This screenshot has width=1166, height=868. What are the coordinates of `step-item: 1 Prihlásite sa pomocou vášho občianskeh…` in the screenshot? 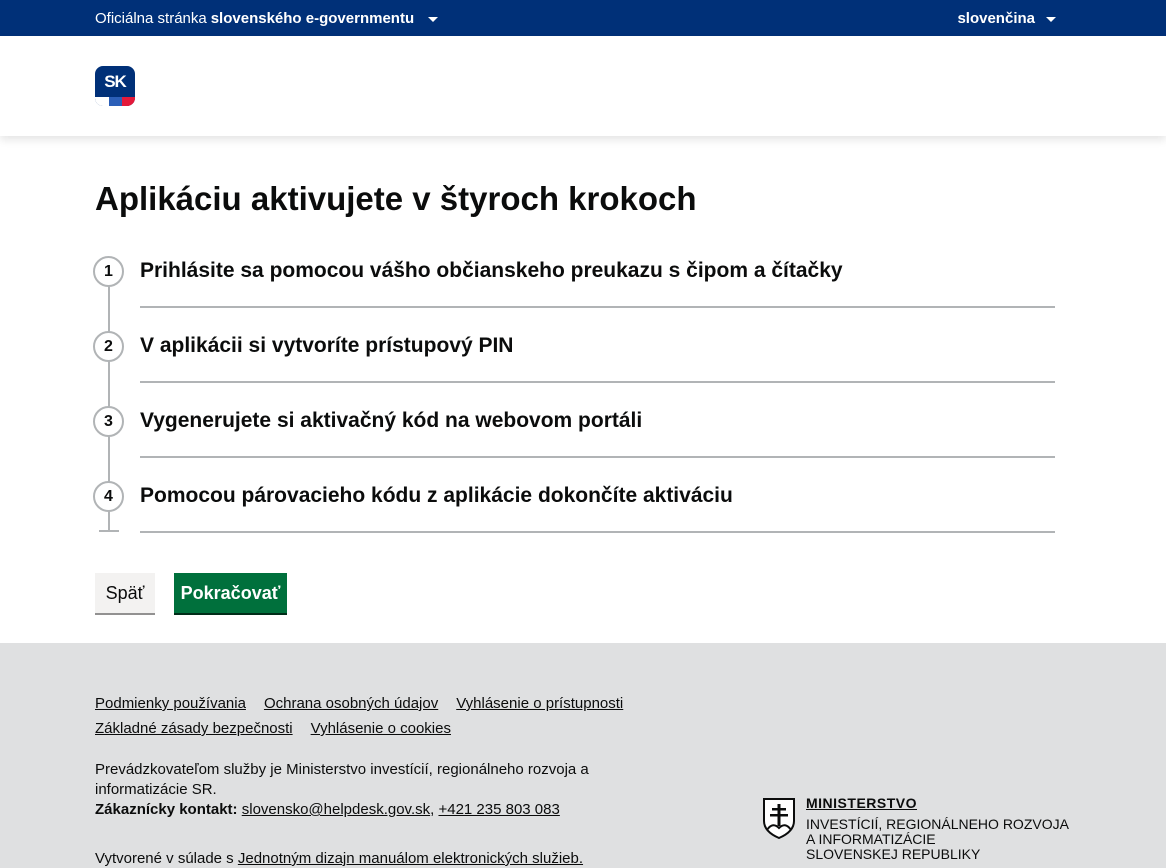 It's located at (574, 293).